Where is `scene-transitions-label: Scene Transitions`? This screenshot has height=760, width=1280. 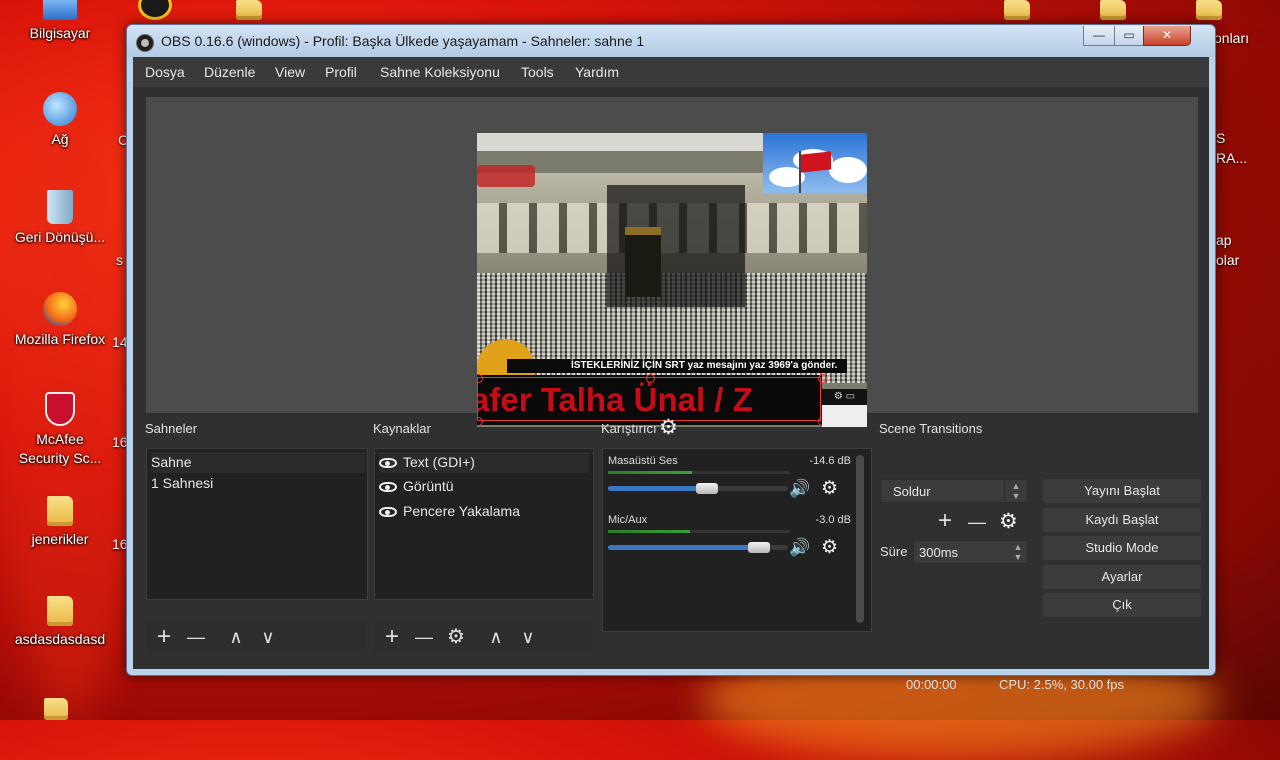
scene-transitions-label: Scene Transitions is located at coordinates (931, 428).